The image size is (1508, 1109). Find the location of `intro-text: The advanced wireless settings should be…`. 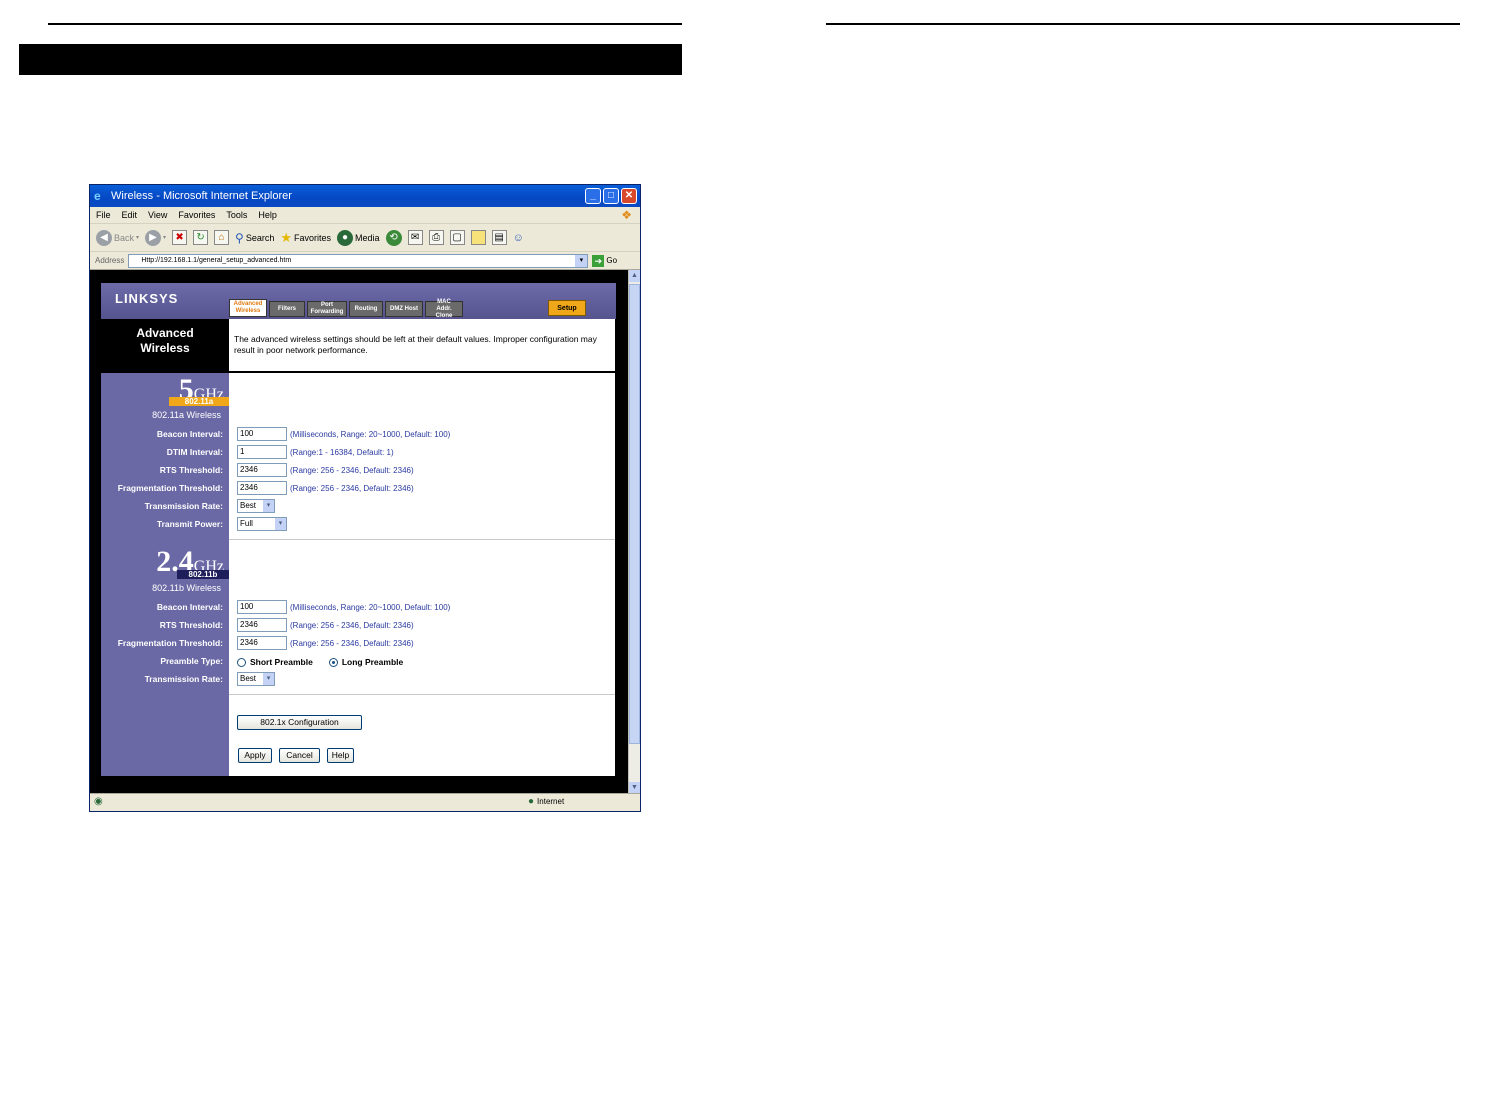

intro-text: The advanced wireless settings should be… is located at coordinates (422, 345).